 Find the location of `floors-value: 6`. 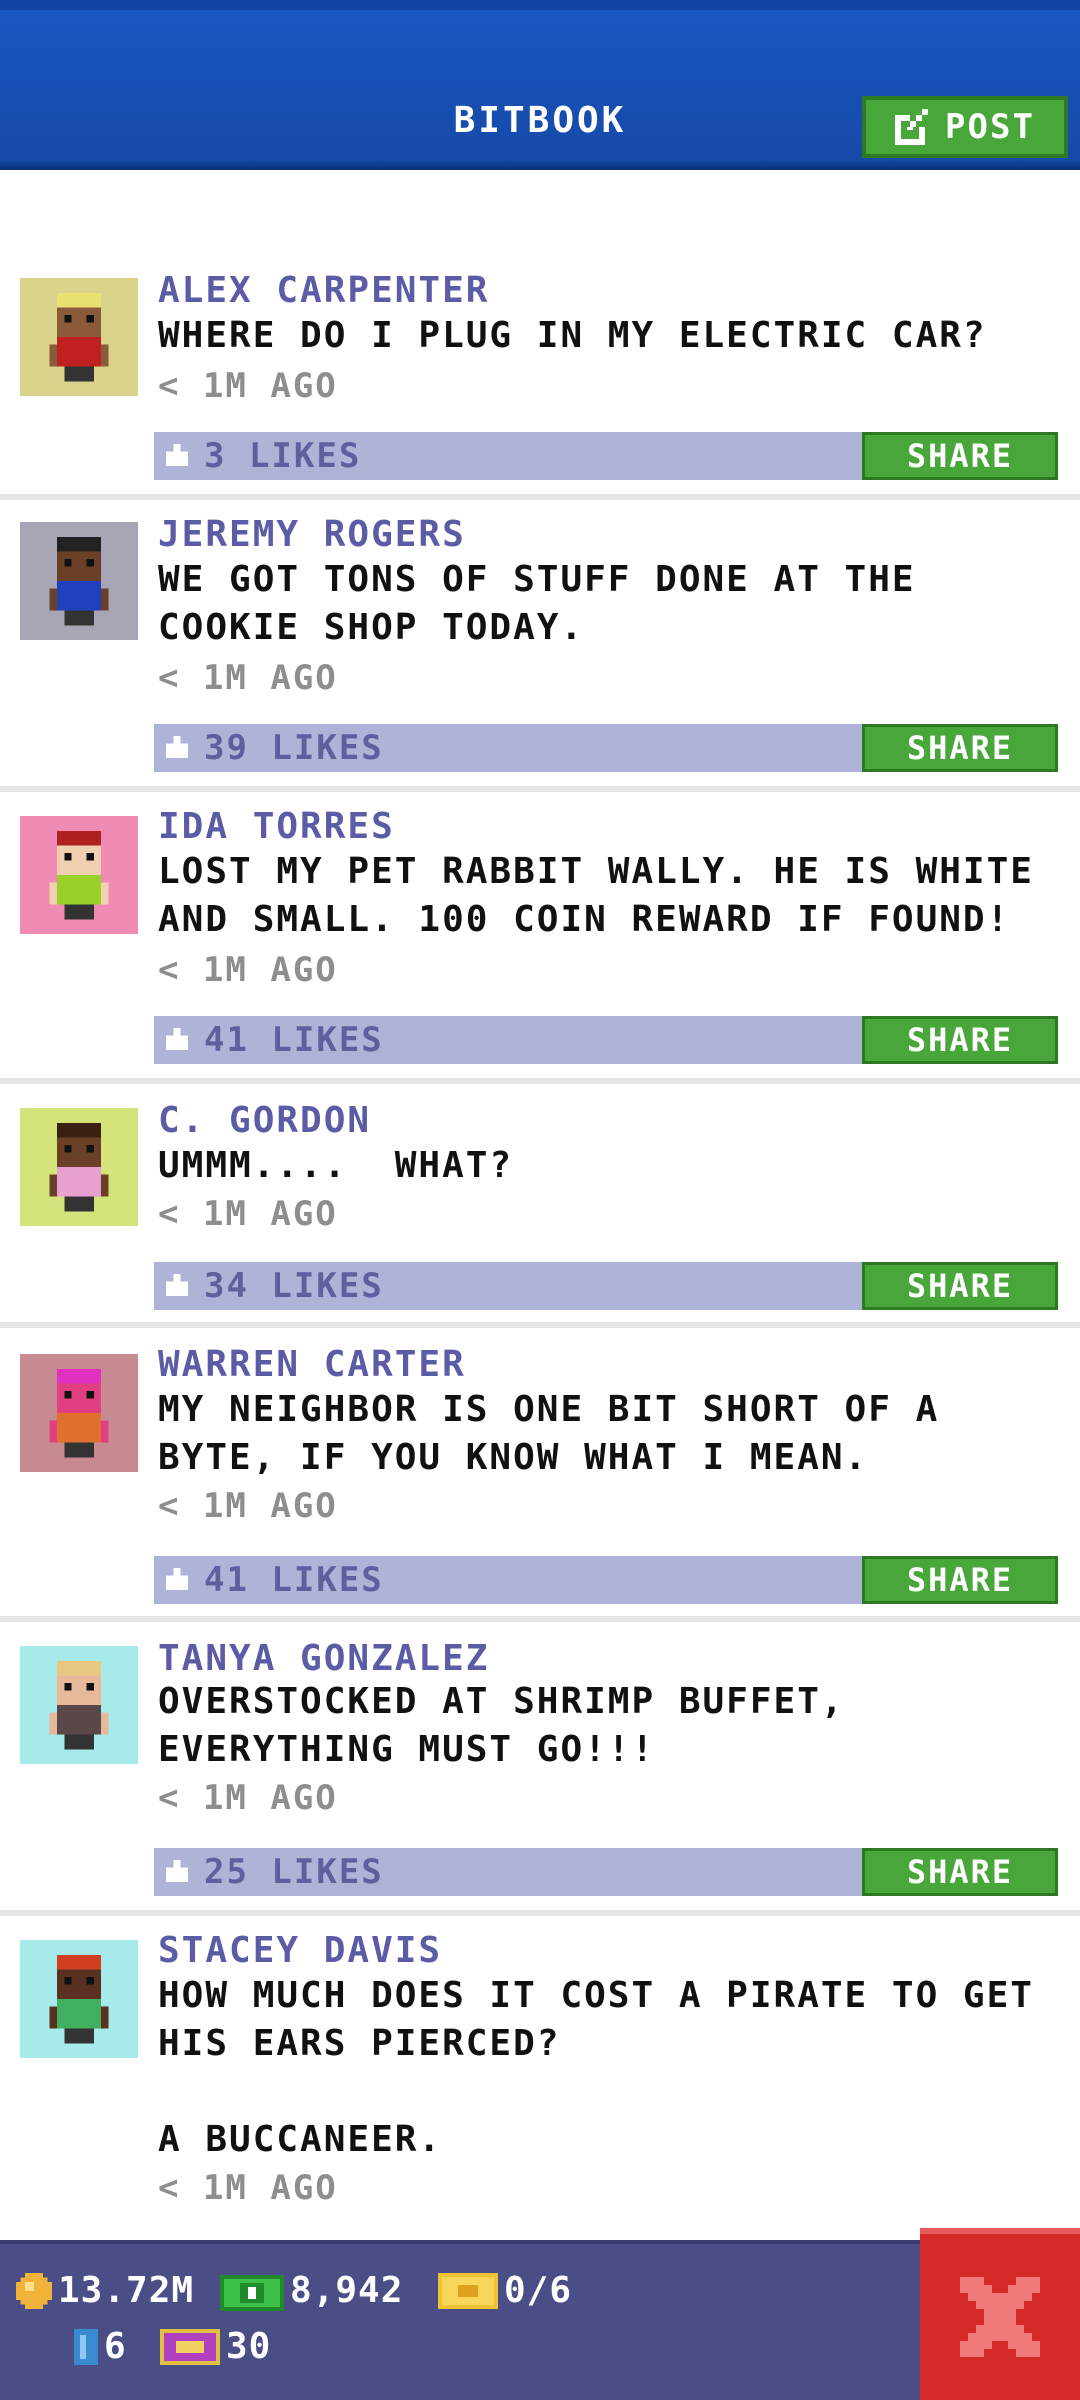

floors-value: 6 is located at coordinates (115, 2346).